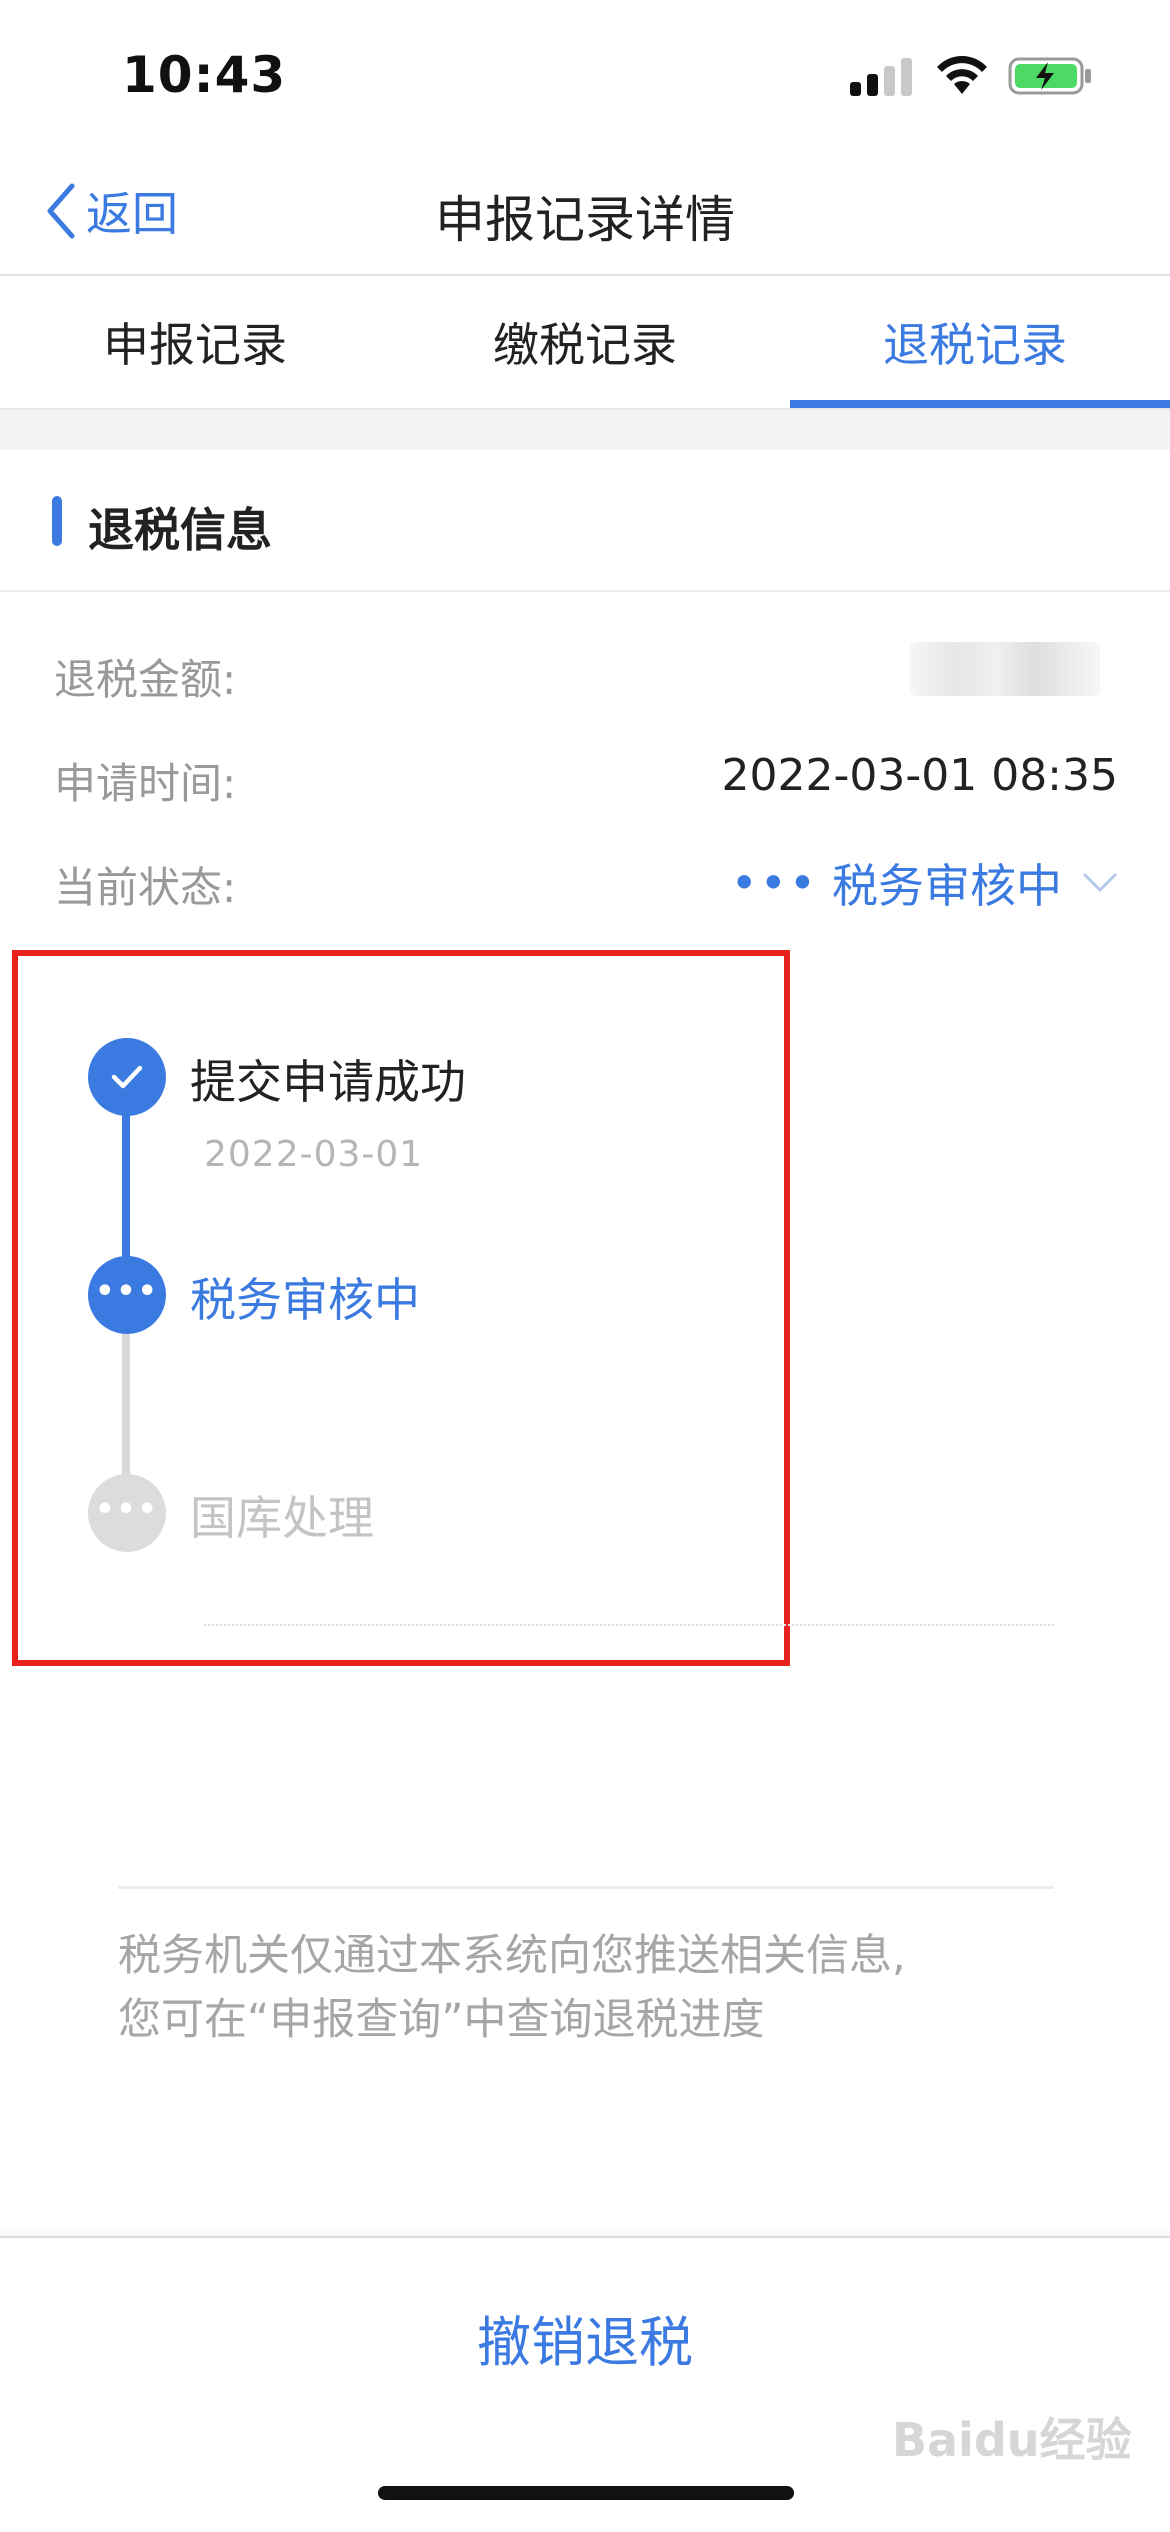 Image resolution: width=1170 pixels, height=2532 pixels. I want to click on status-bar: 10:43, so click(585, 75).